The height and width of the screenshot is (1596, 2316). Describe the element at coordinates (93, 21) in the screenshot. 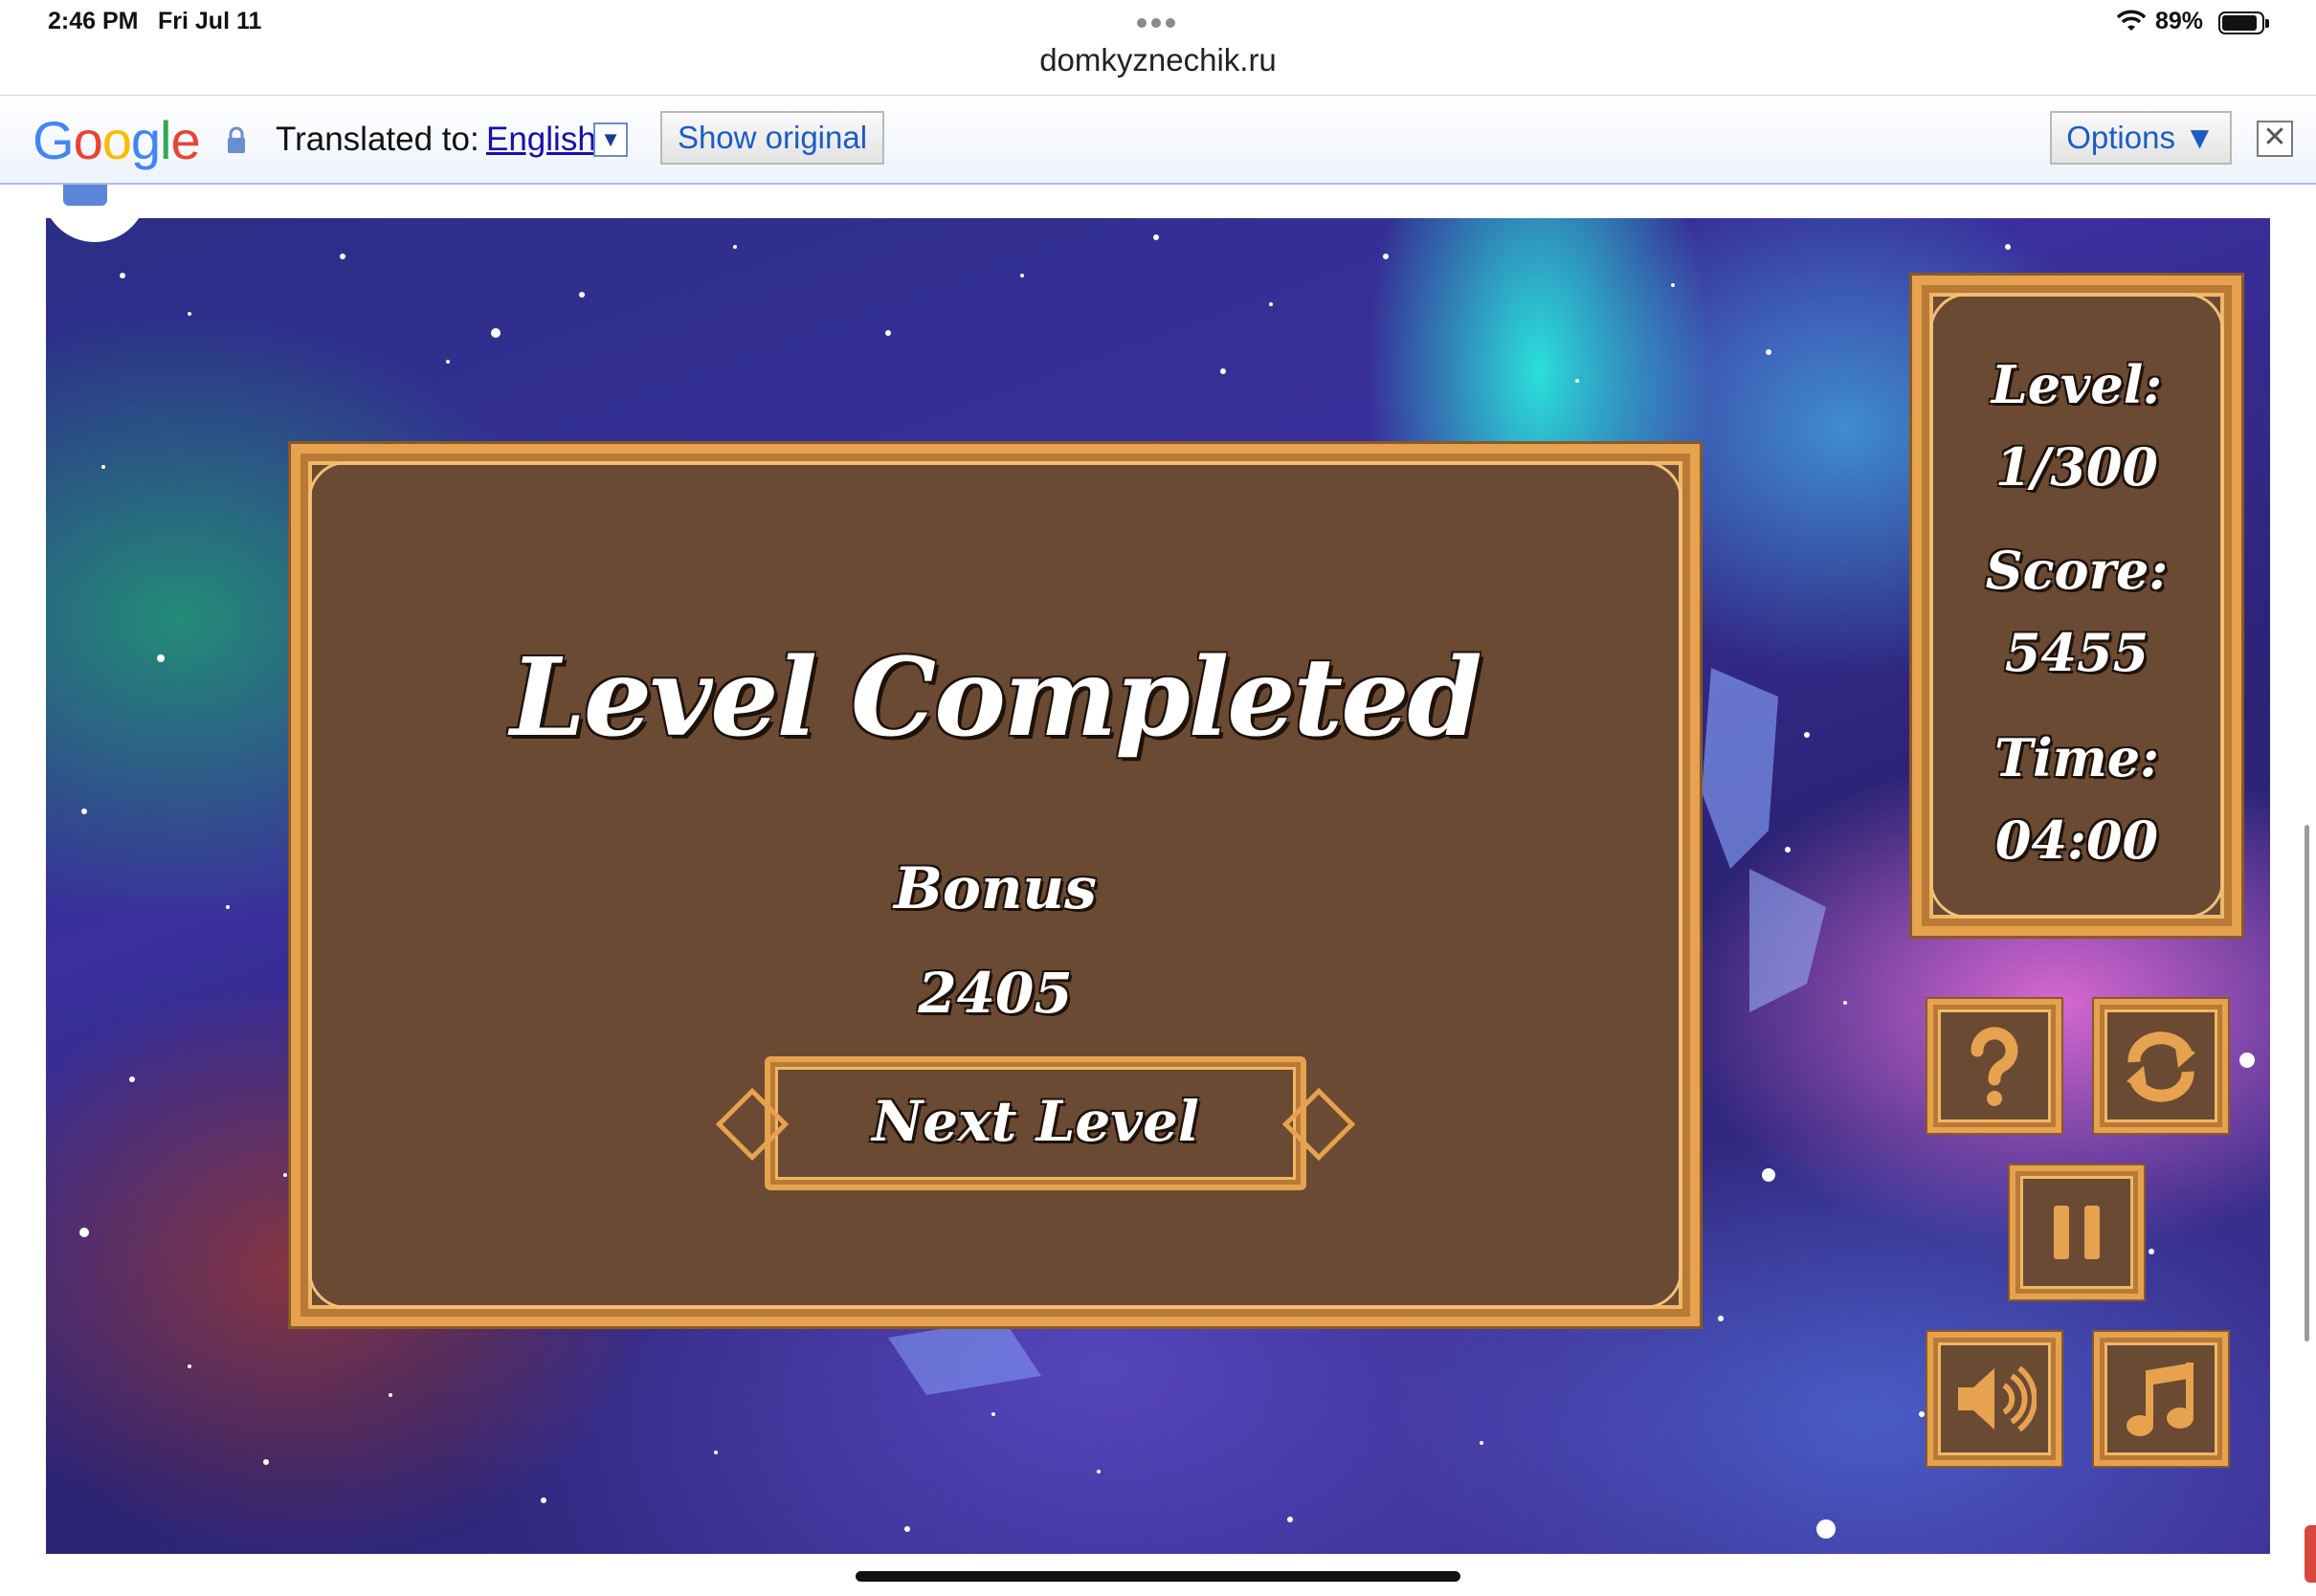

I see `status-time: 2:46 PM` at that location.